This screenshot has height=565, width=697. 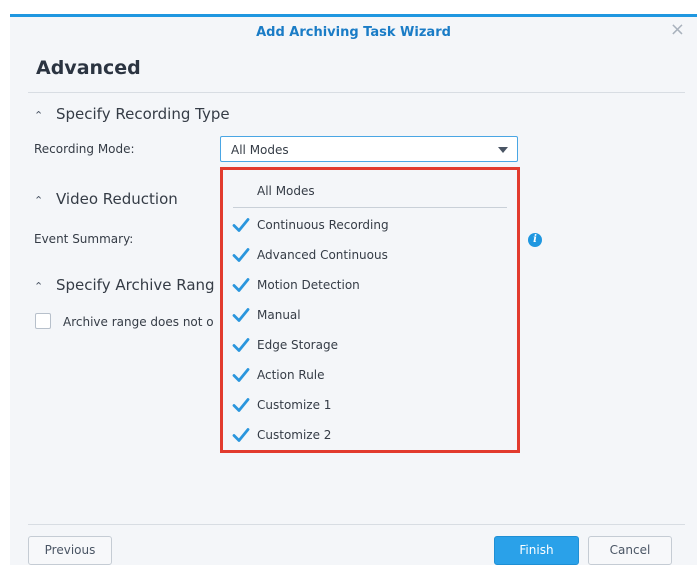 What do you see at coordinates (353, 32) in the screenshot?
I see `dialog-title: Add Archiving Task Wizard` at bounding box center [353, 32].